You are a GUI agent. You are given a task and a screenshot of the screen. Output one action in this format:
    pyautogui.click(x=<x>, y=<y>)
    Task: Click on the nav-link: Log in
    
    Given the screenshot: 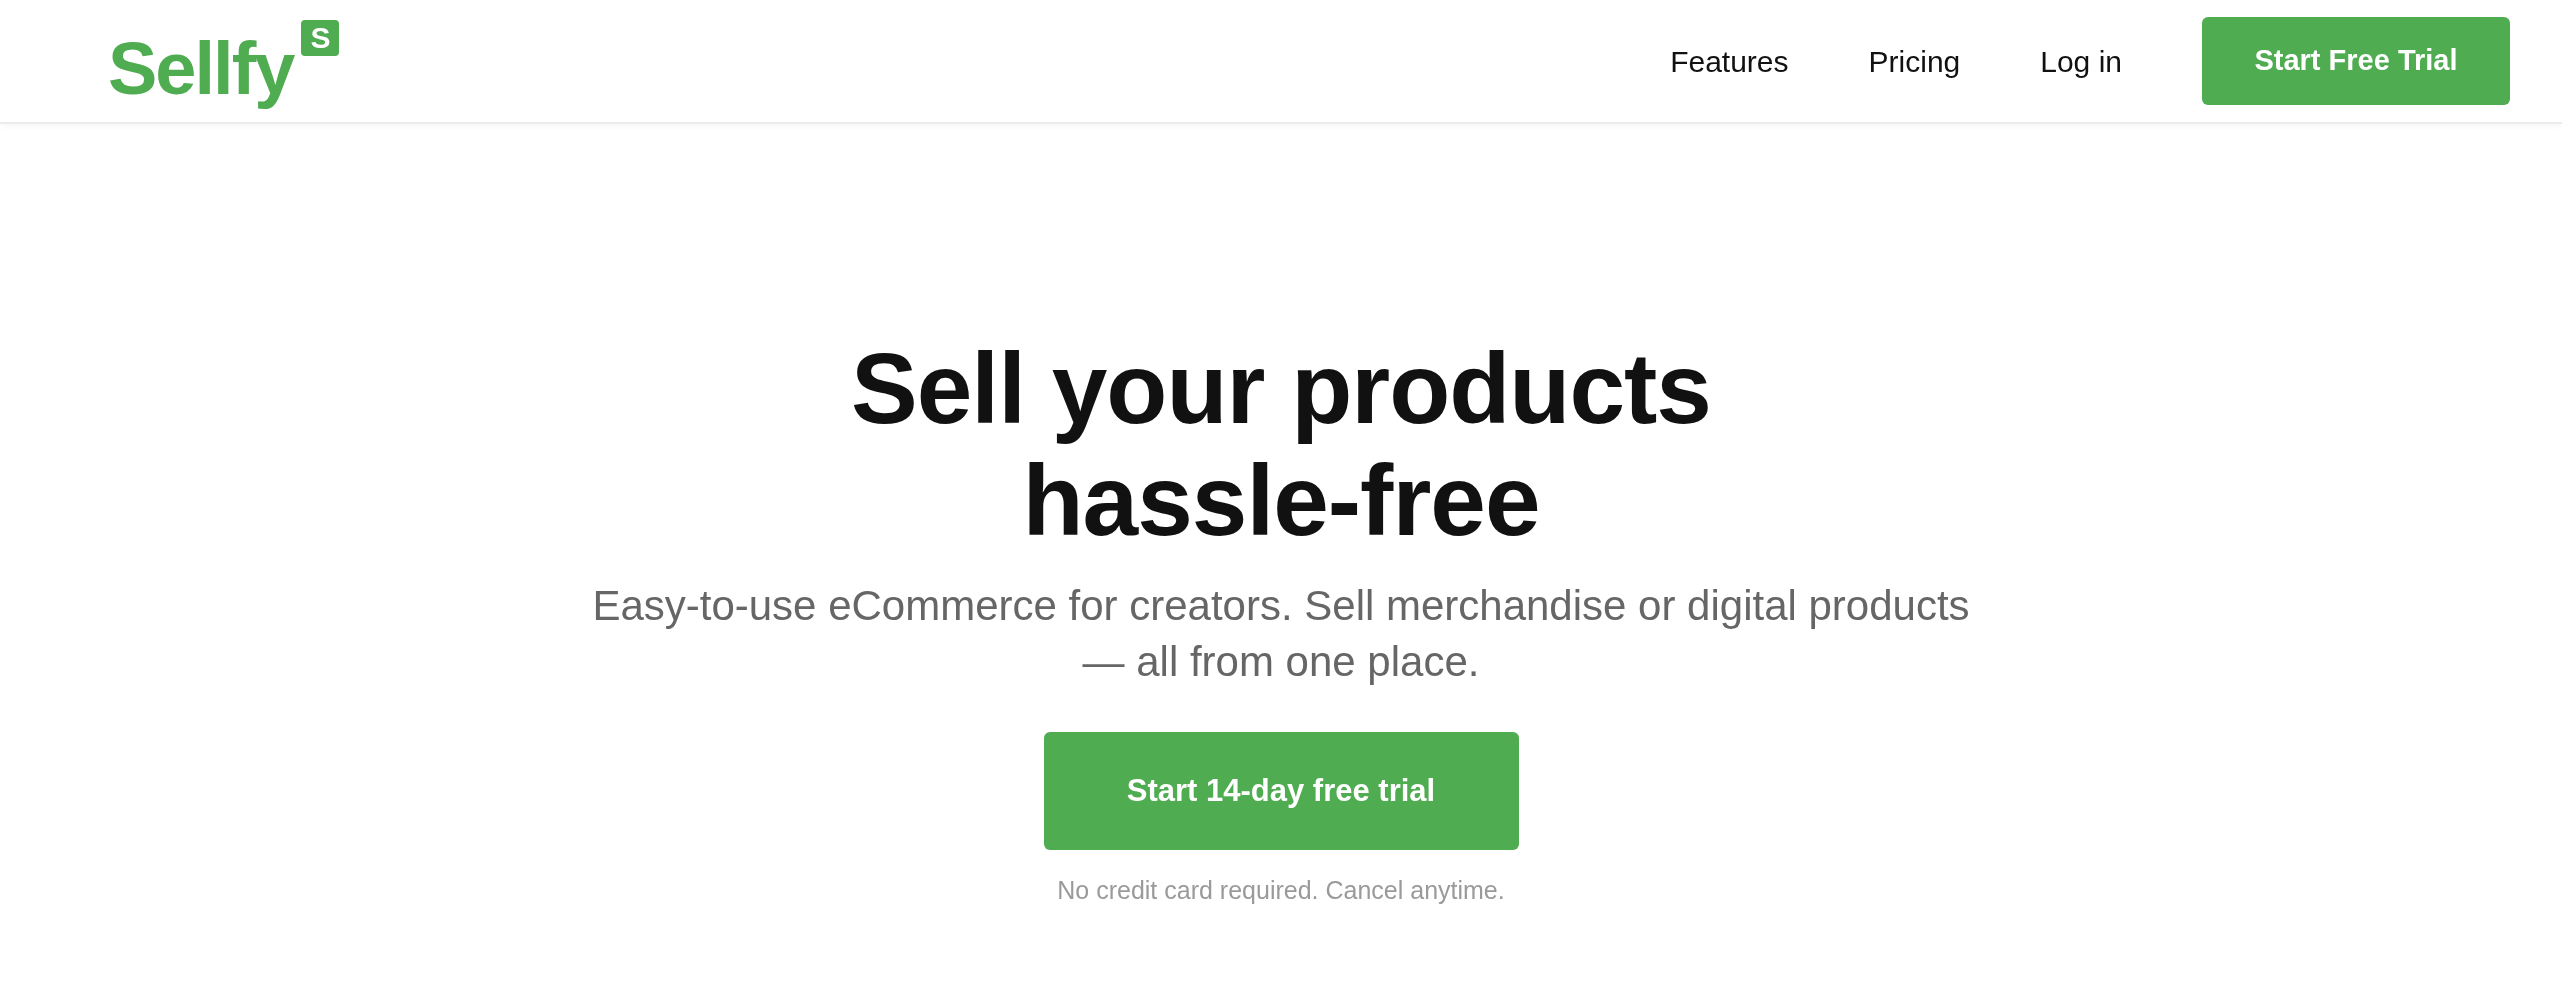 What is the action you would take?
    pyautogui.click(x=2081, y=61)
    